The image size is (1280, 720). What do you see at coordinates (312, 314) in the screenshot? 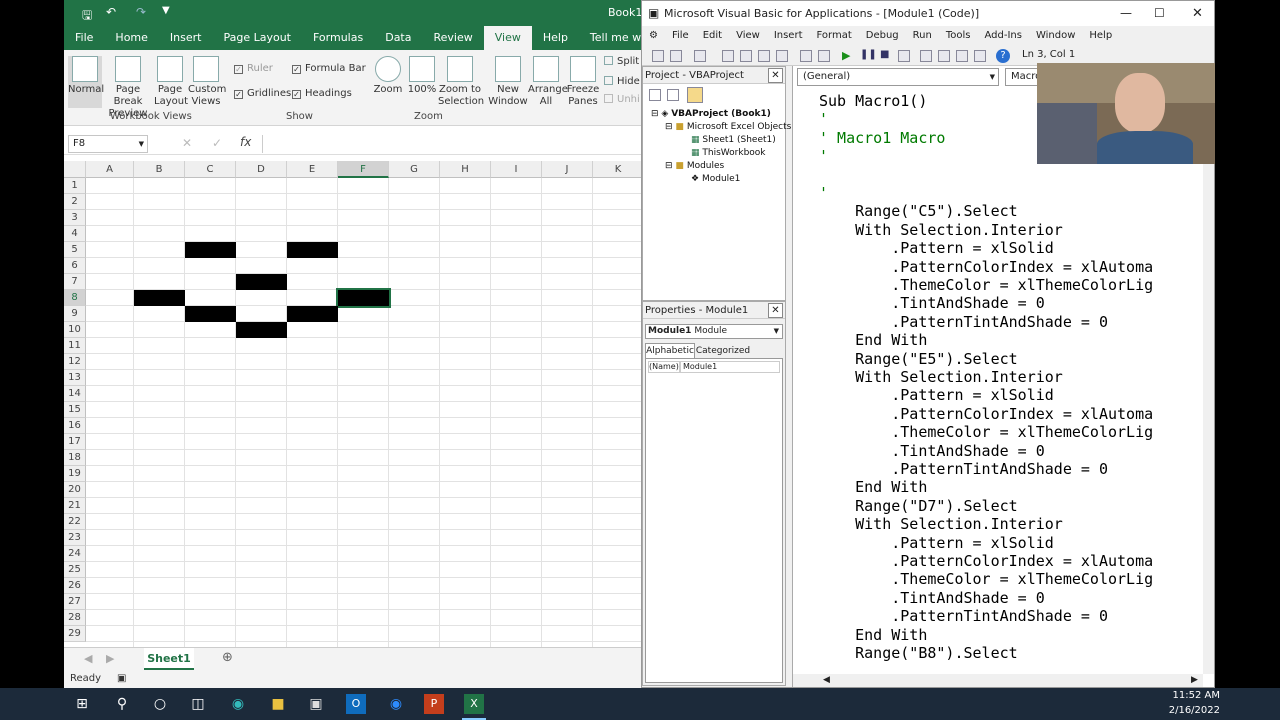
I see `filled-cell-E9` at bounding box center [312, 314].